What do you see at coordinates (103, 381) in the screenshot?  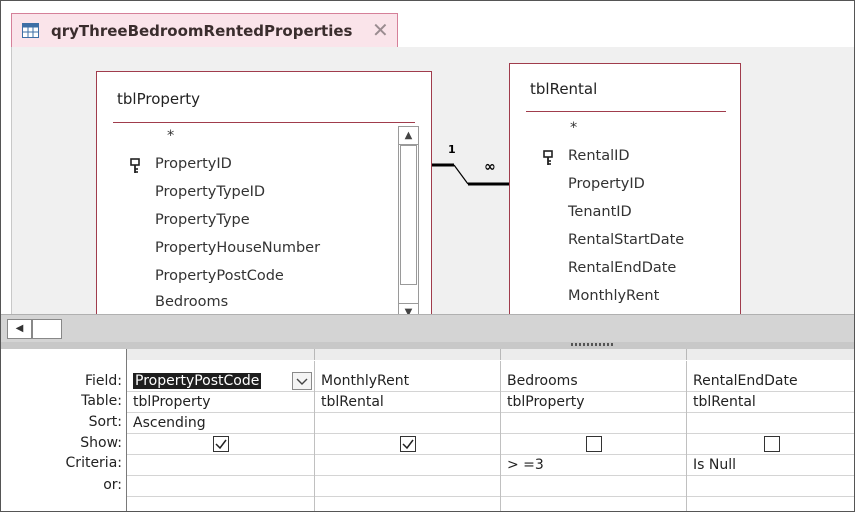 I see `row-label-field: Field:` at bounding box center [103, 381].